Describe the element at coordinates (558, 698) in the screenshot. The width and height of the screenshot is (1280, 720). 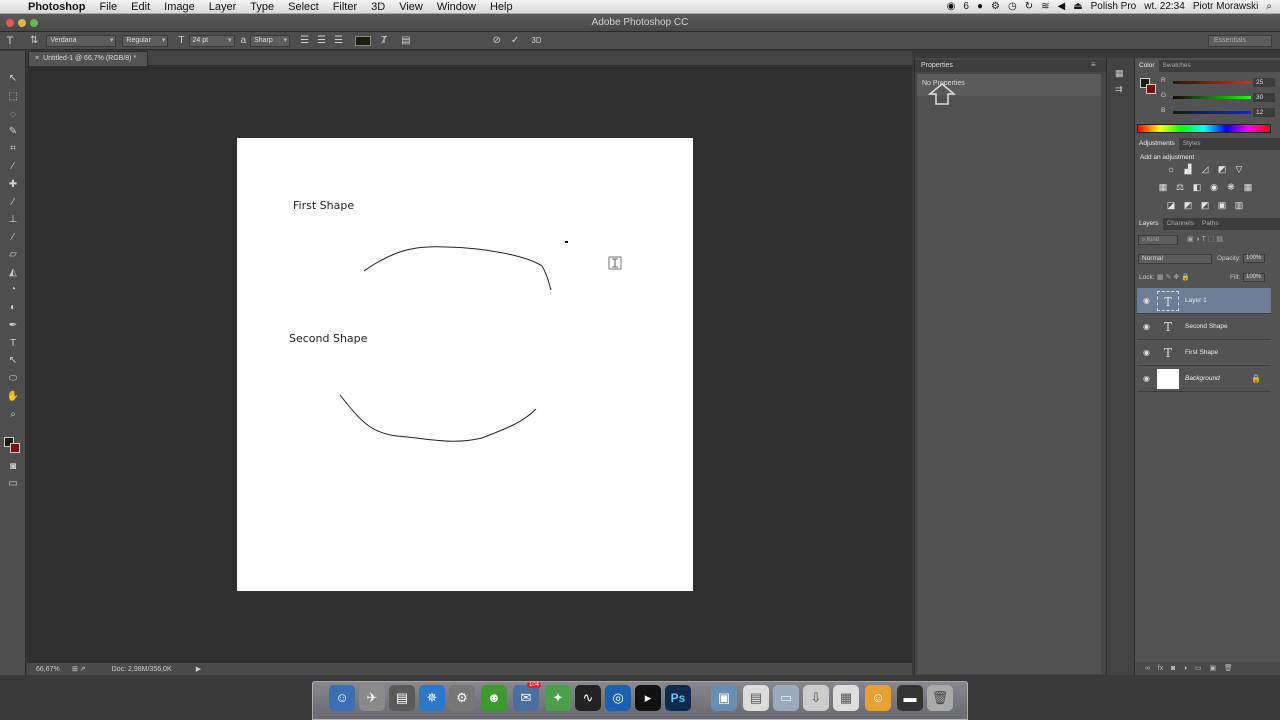
I see `maps-icon: ✦` at that location.